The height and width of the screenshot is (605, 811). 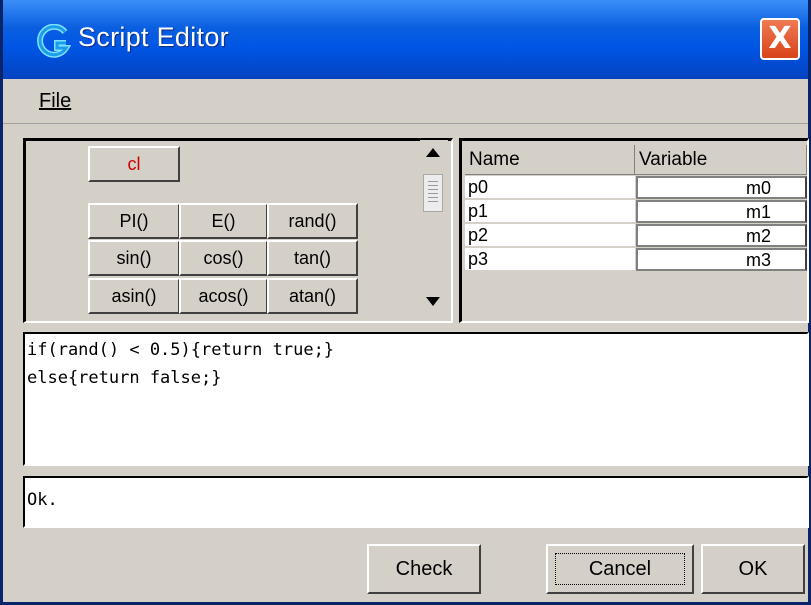 What do you see at coordinates (550, 160) in the screenshot?
I see `column-header-name: Name` at bounding box center [550, 160].